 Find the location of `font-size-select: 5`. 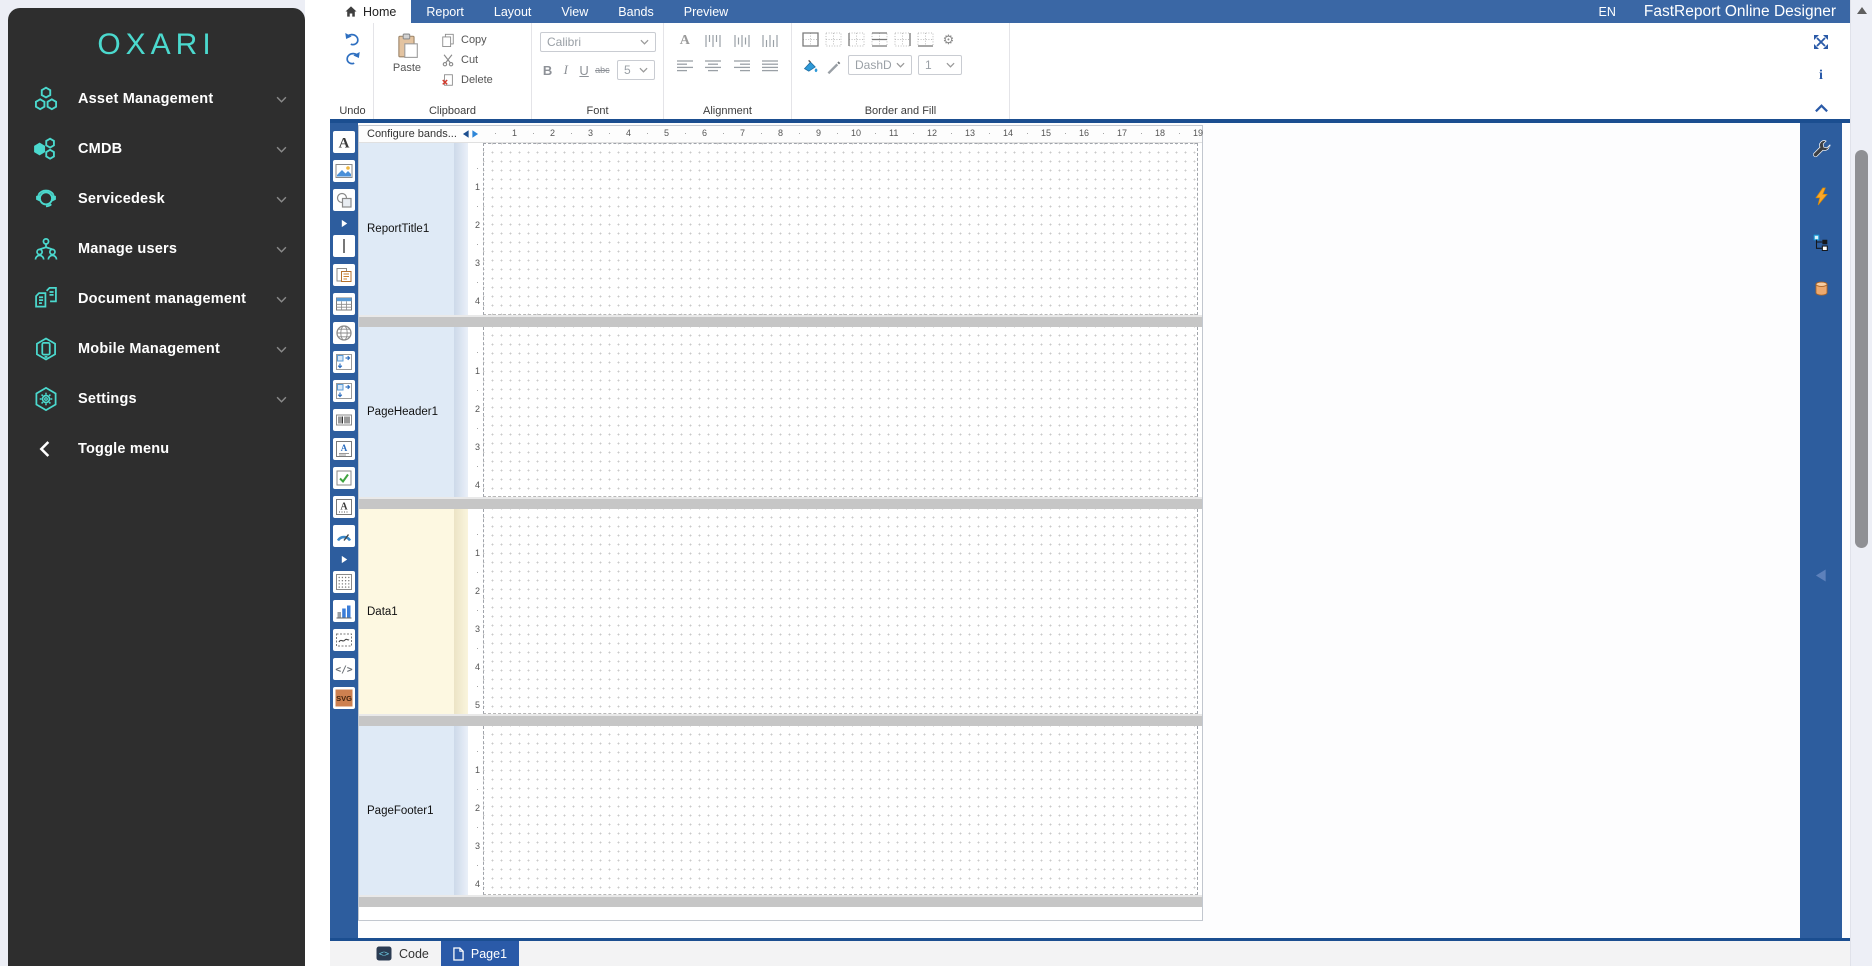

font-size-select: 5 is located at coordinates (635, 70).